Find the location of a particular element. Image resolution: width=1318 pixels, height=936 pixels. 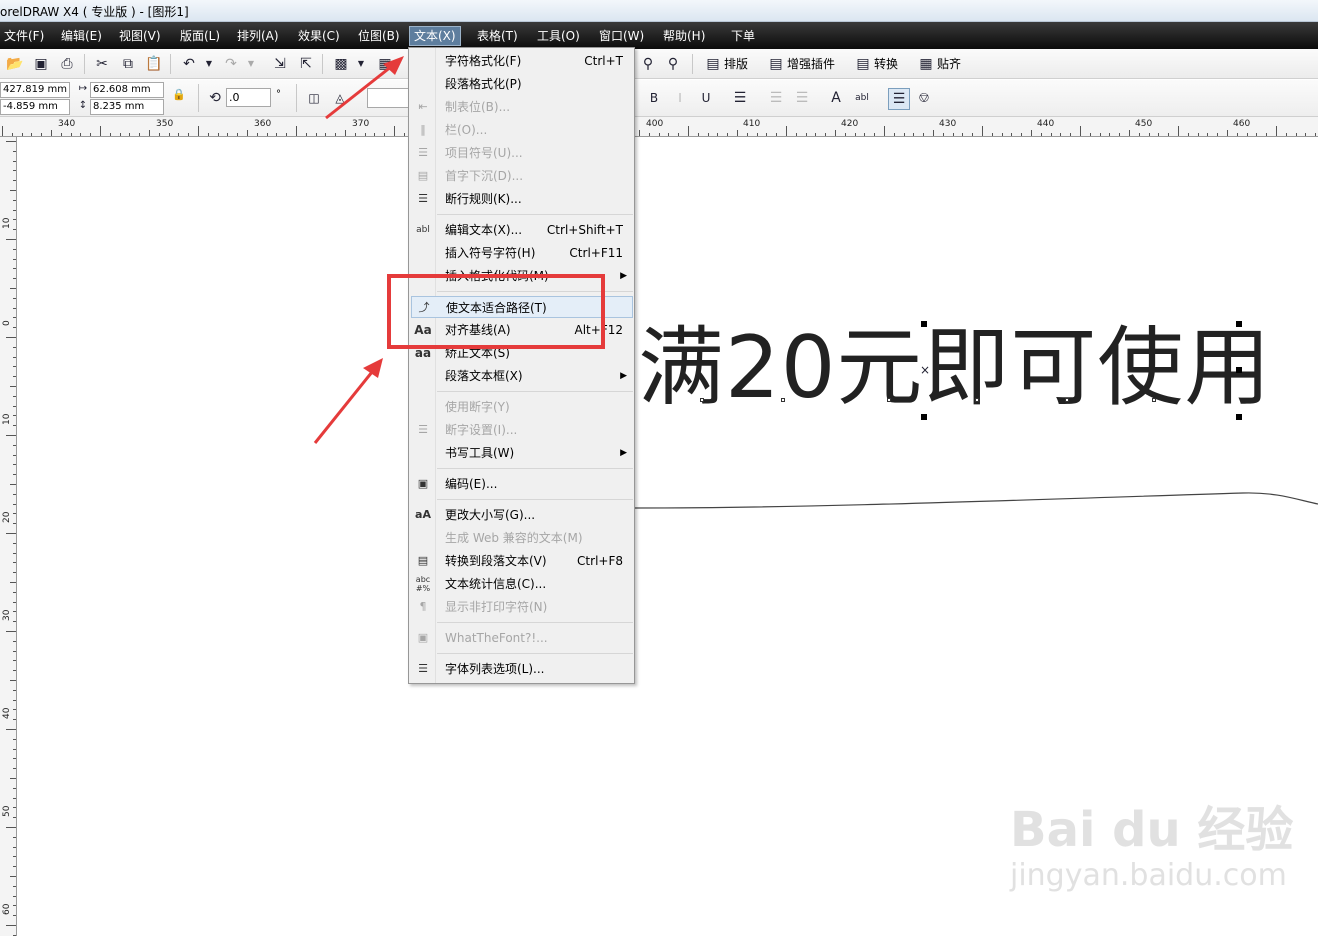

selected-text-object: 满20元即可使用 is located at coordinates (954, 368).